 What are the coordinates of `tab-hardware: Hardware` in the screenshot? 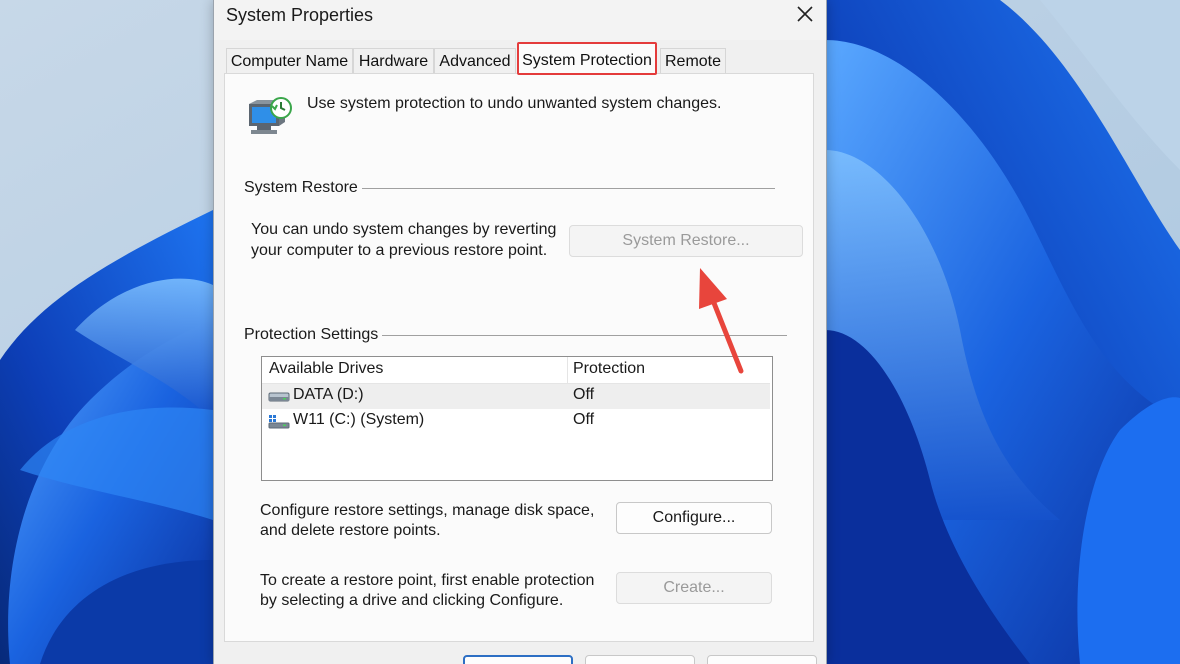 It's located at (393, 60).